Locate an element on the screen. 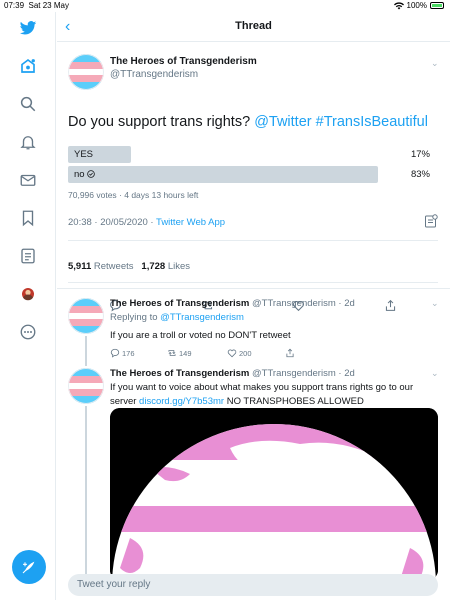 The height and width of the screenshot is (600, 450). retweets-stat: 5,911 Retweets is located at coordinates (101, 266).